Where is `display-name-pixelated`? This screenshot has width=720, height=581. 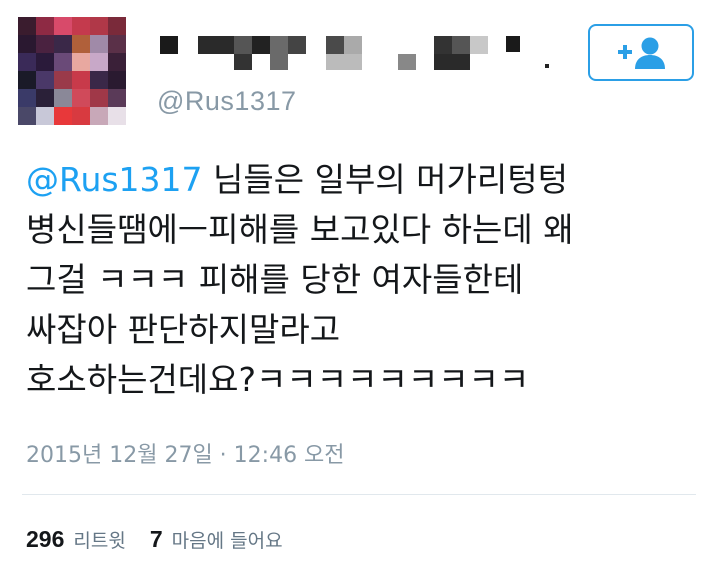 display-name-pixelated is located at coordinates (360, 52).